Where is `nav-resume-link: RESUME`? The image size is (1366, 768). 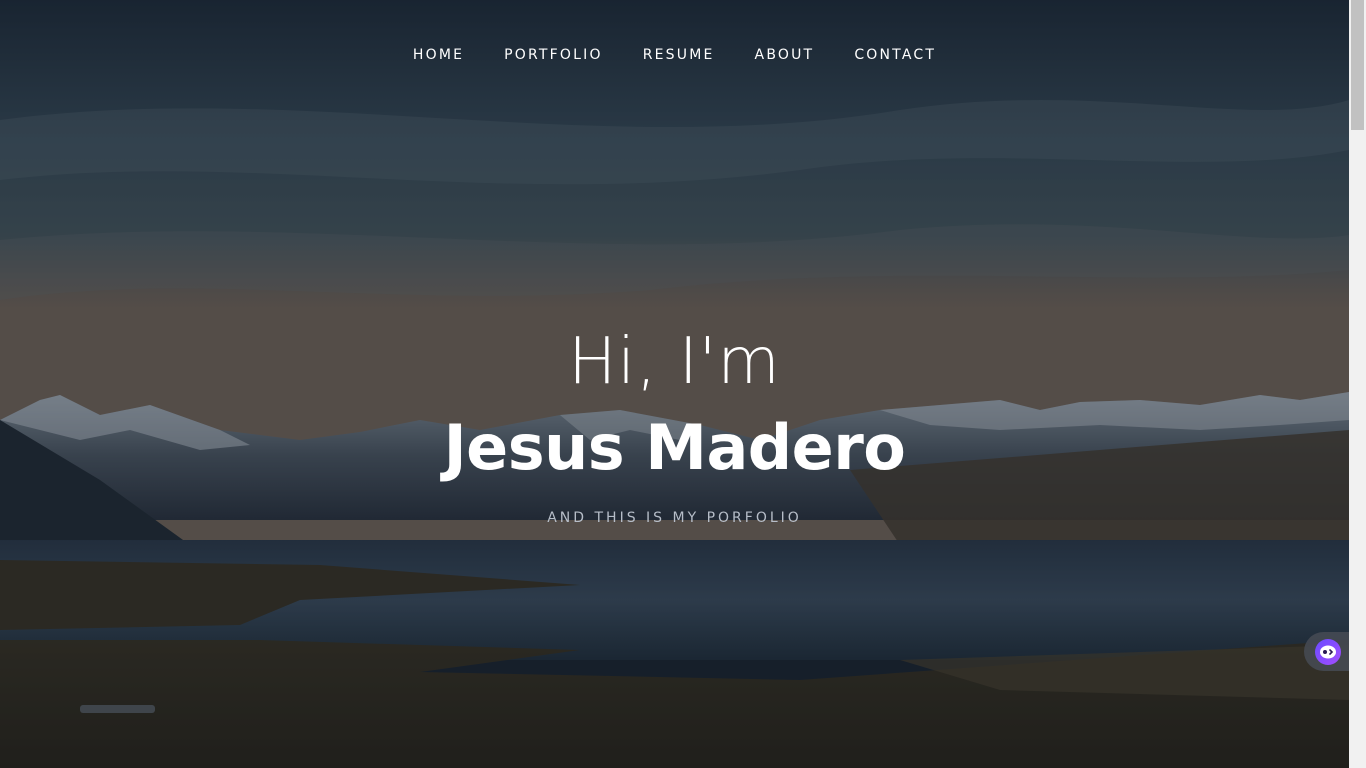 nav-resume-link: RESUME is located at coordinates (679, 55).